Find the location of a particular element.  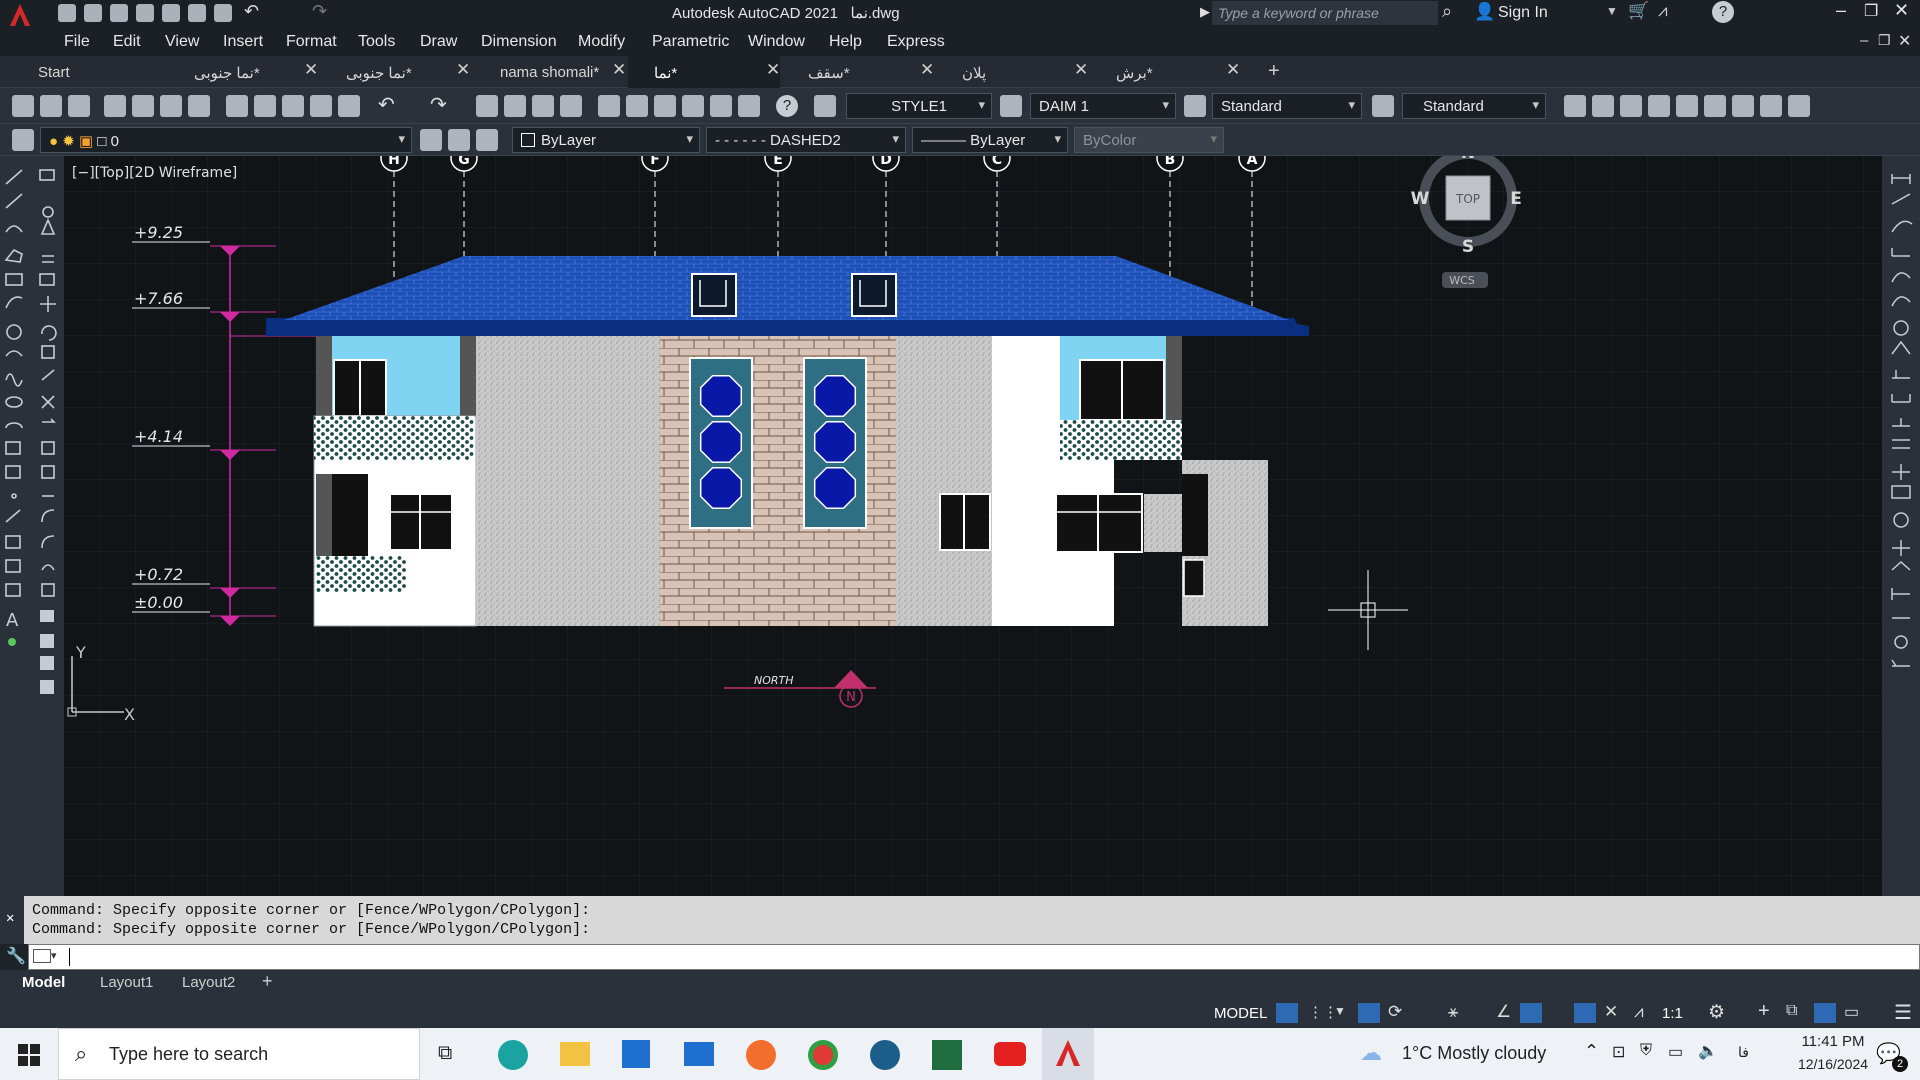

weather-text: 1°C Mostly cloudy is located at coordinates (1474, 1053).